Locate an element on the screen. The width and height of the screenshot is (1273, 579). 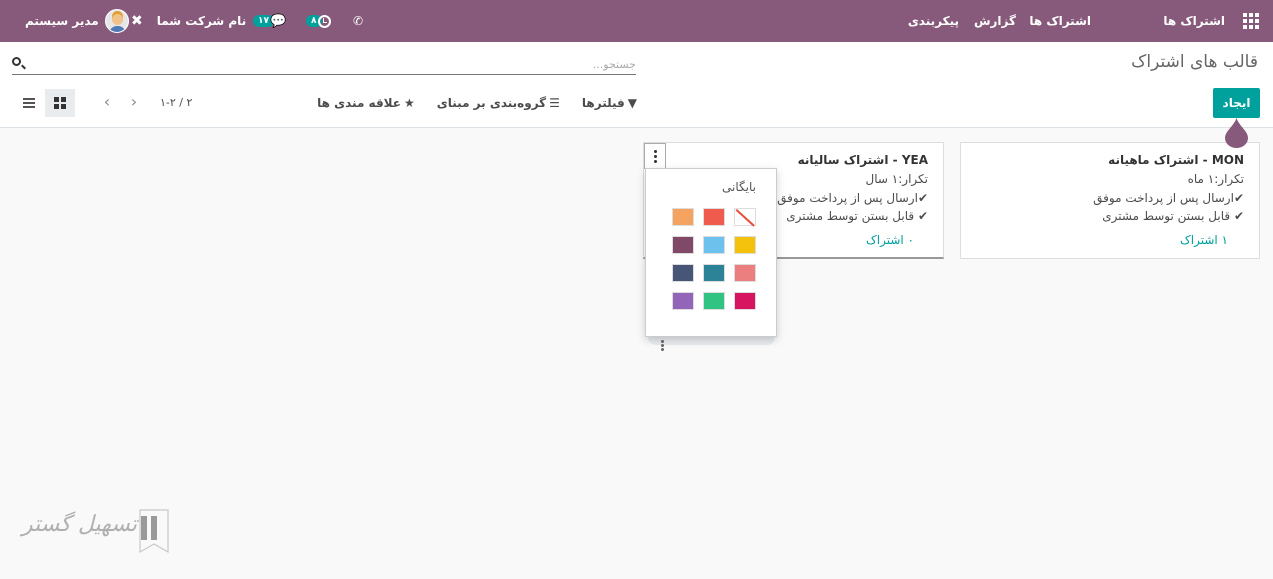
archive-menu-item: بایگانی is located at coordinates (739, 187).